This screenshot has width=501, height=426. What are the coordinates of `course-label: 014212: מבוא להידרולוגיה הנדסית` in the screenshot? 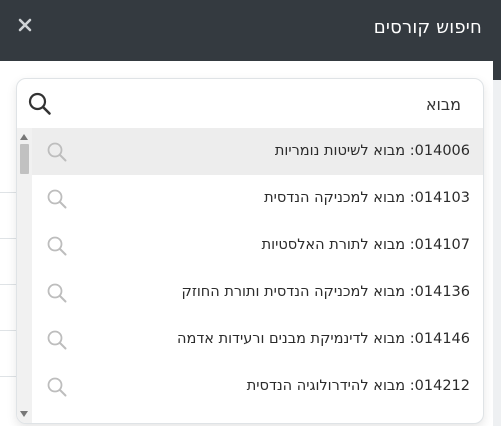 It's located at (358, 386).